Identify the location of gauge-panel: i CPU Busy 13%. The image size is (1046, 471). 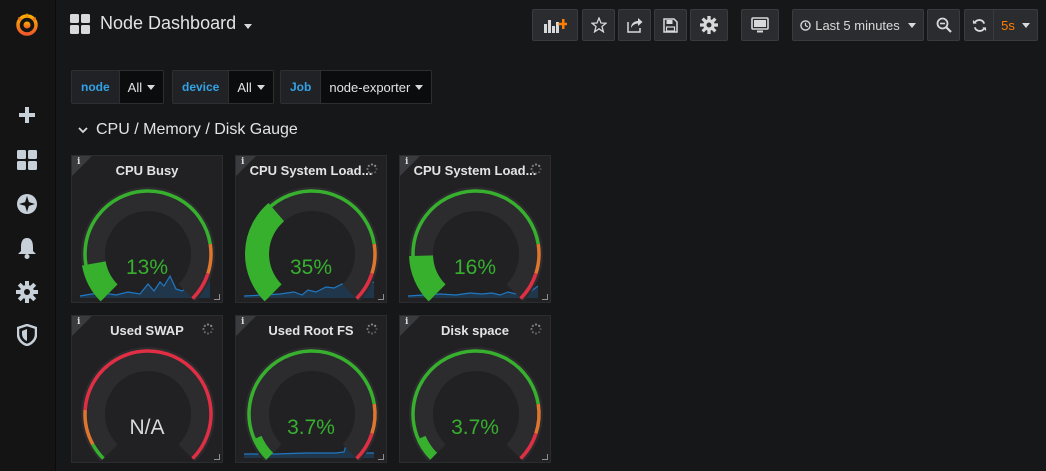
(147, 229).